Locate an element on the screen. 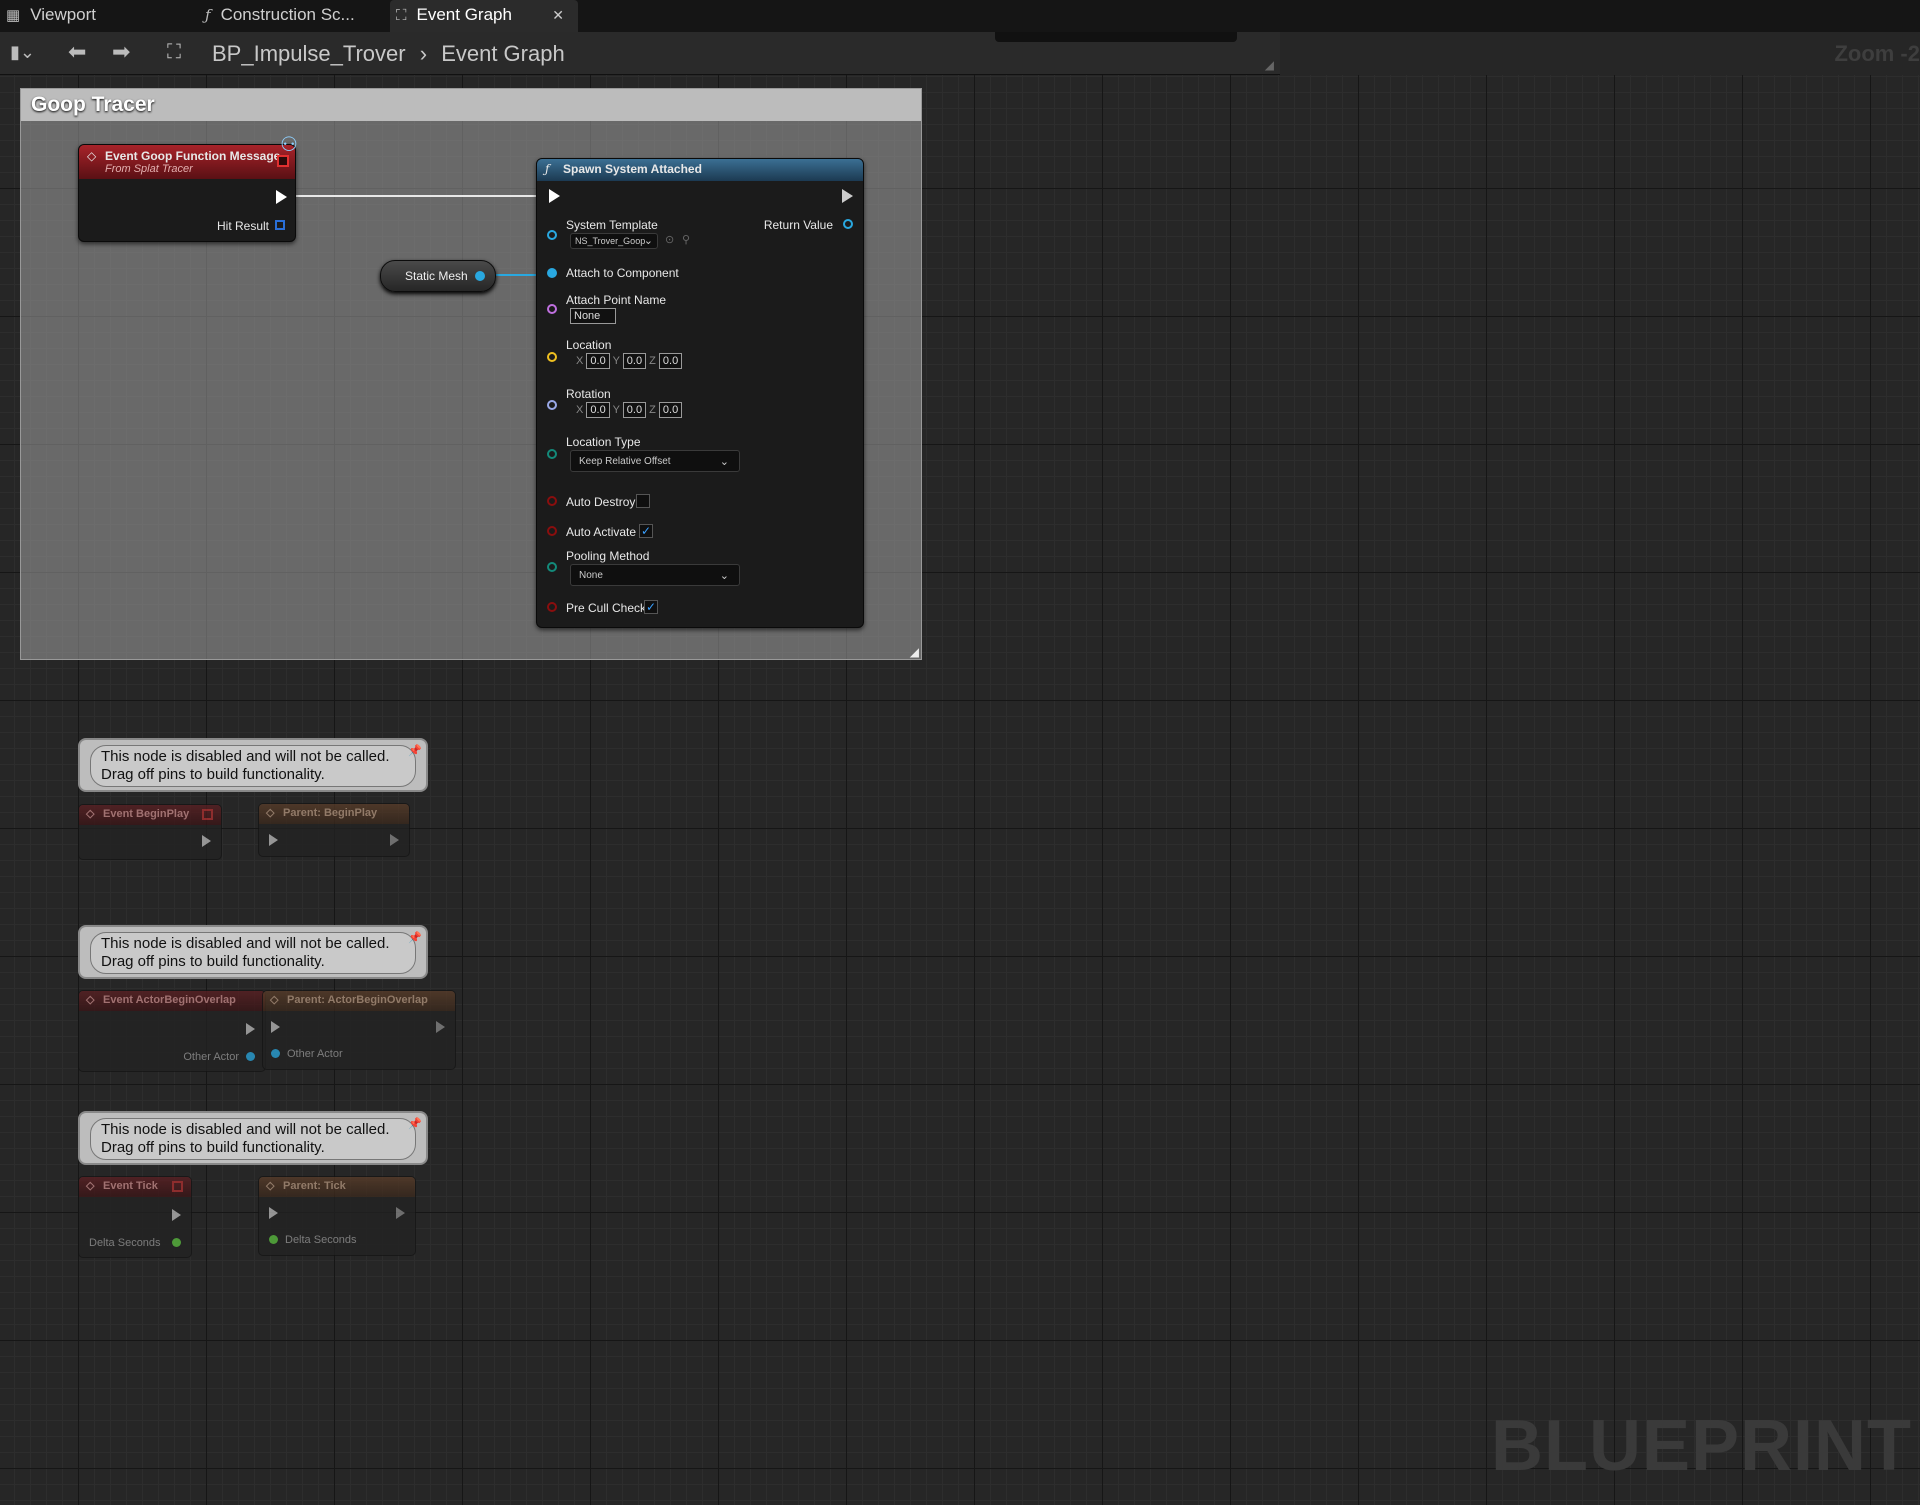  attach-point-name-input: None is located at coordinates (593, 316).